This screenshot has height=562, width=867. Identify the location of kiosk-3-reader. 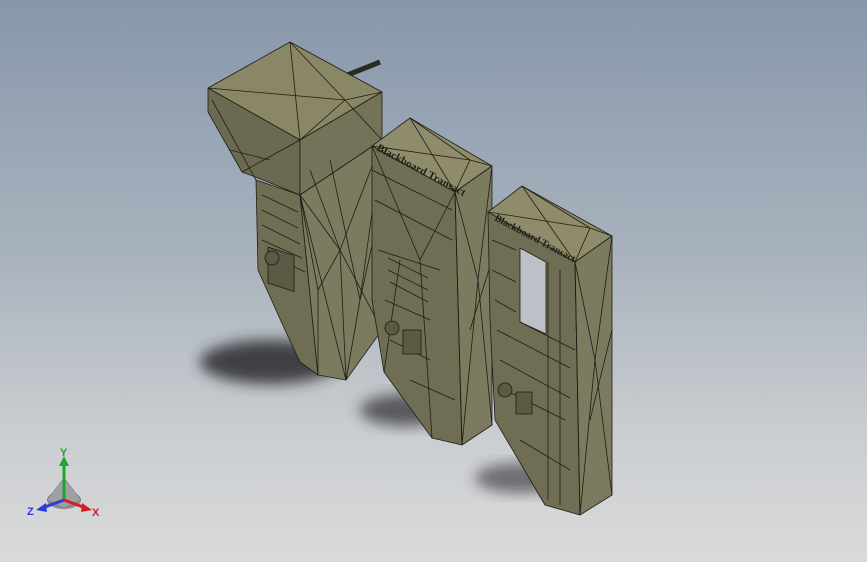
(505, 390).